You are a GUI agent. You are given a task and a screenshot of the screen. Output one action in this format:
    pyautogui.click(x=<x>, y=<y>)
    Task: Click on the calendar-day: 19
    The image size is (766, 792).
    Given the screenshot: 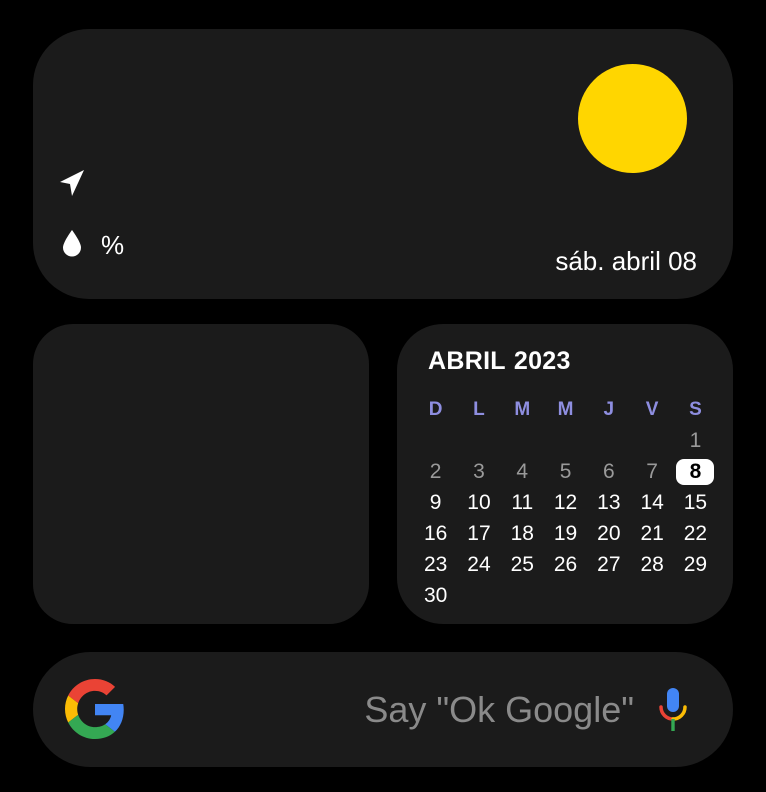 What is the action you would take?
    pyautogui.click(x=565, y=533)
    